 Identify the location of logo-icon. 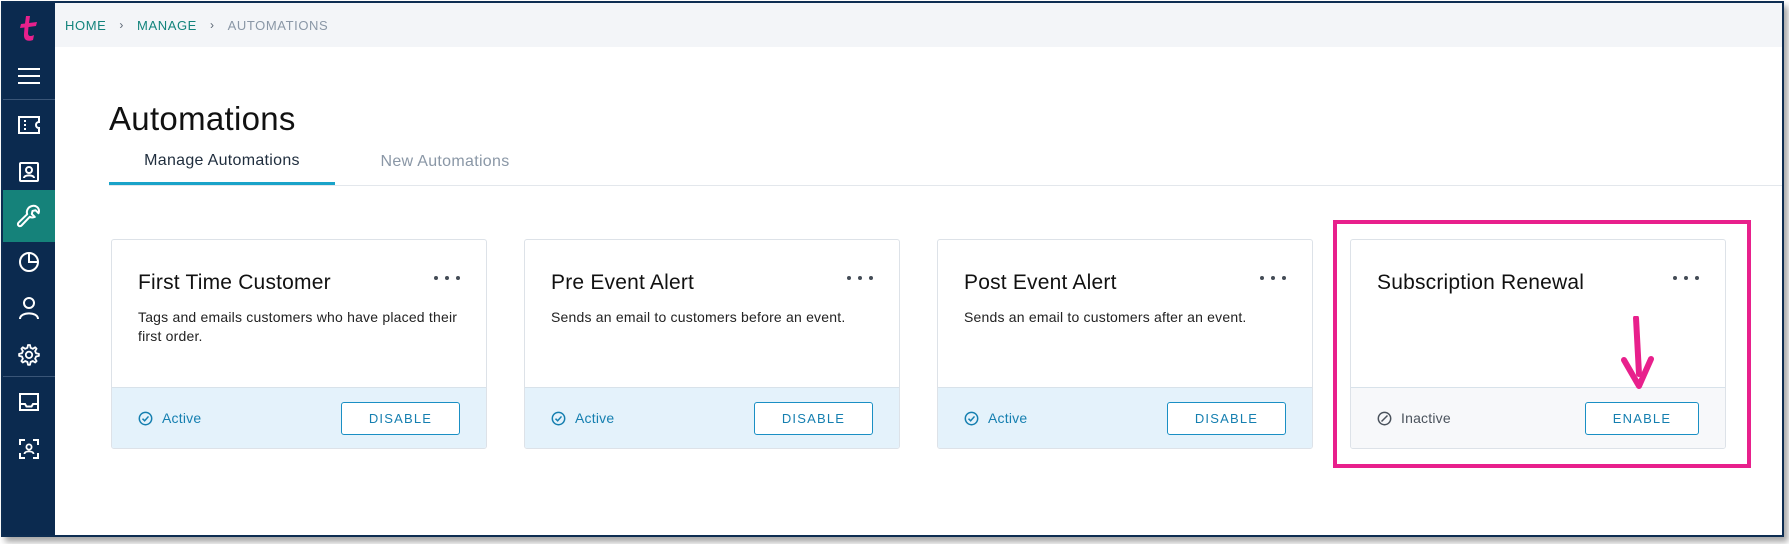
(28, 28).